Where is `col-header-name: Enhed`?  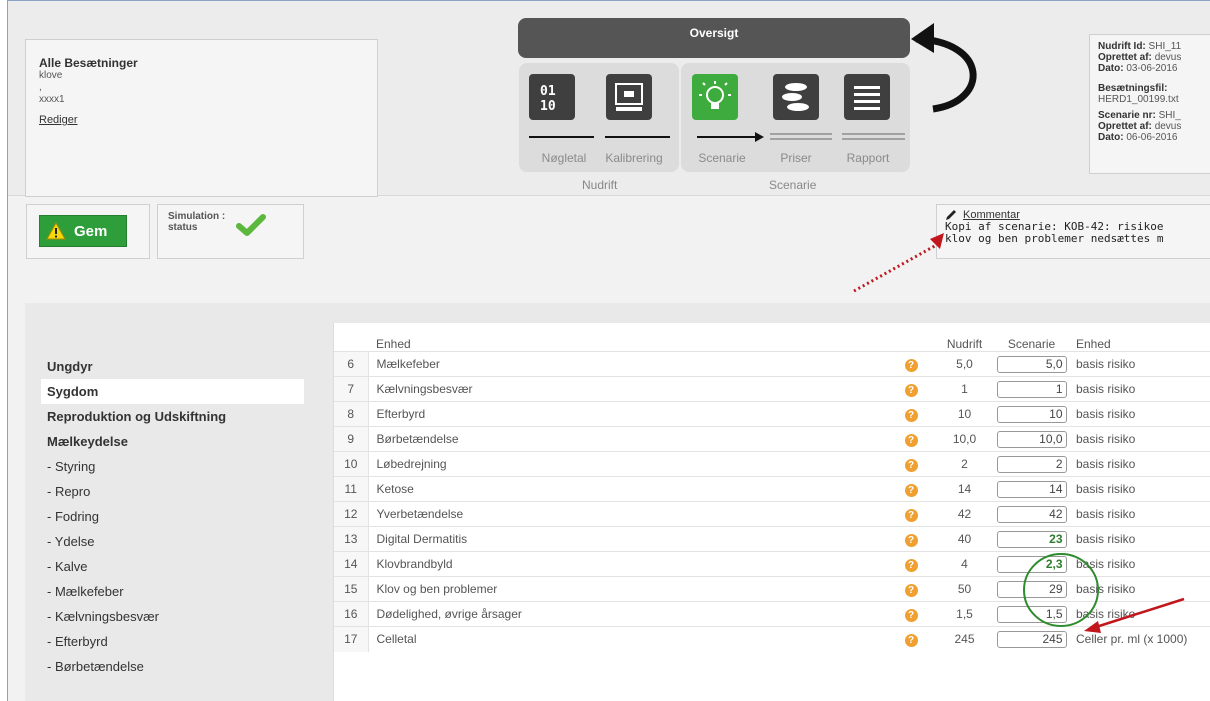
col-header-name: Enhed is located at coordinates (393, 344).